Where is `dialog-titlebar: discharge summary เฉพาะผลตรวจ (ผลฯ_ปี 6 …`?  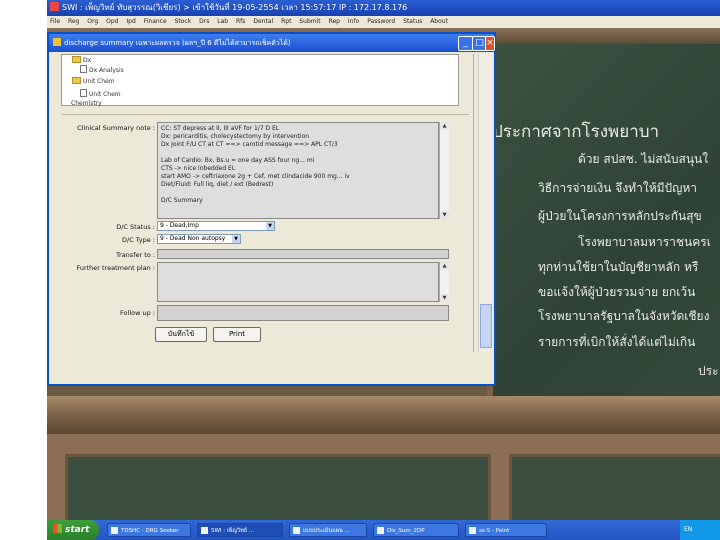
dialog-titlebar: discharge summary เฉพาะผลตรวจ (ผลฯ_ปี 6 … is located at coordinates (272, 43).